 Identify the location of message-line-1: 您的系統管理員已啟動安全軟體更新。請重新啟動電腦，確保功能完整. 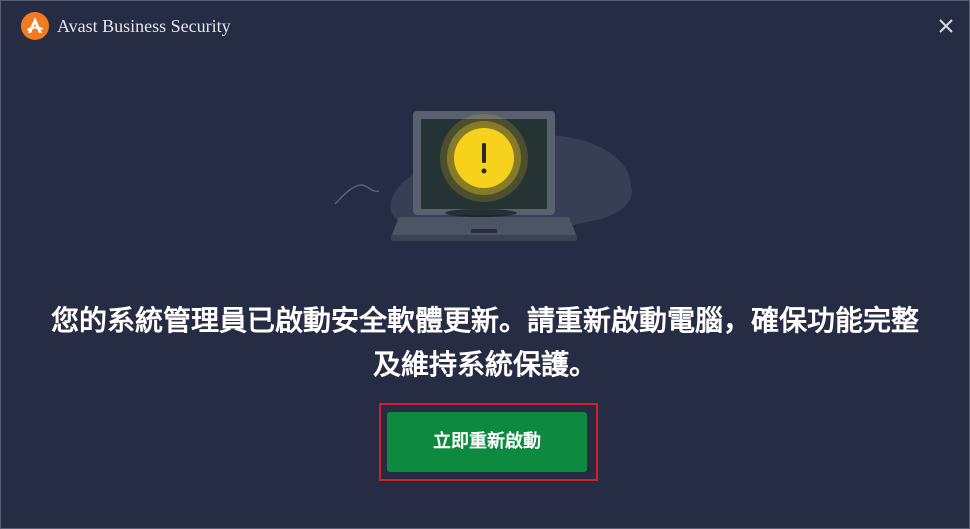
(484, 320).